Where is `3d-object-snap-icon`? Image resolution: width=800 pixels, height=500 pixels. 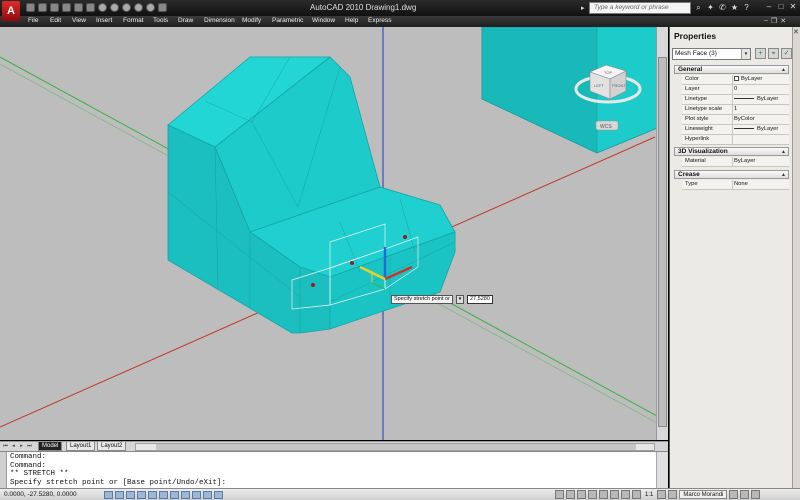
3d-object-snap-icon is located at coordinates (163, 495).